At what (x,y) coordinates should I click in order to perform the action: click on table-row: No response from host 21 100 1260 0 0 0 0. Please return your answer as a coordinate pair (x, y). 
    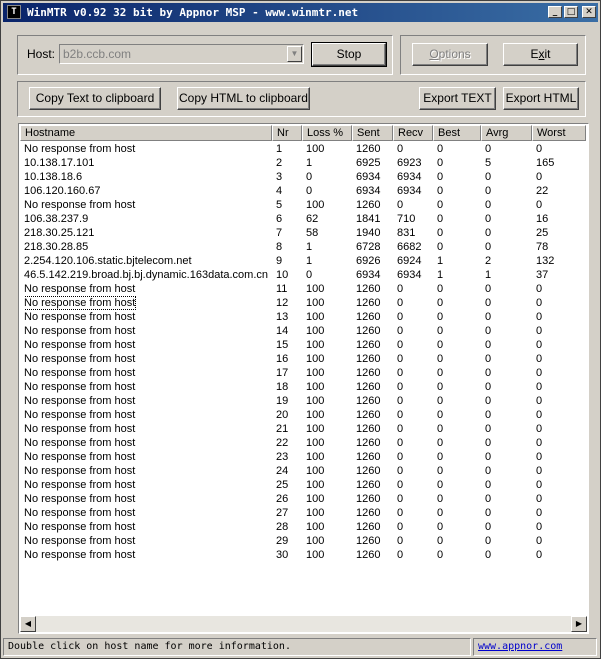
    Looking at the image, I should click on (303, 429).